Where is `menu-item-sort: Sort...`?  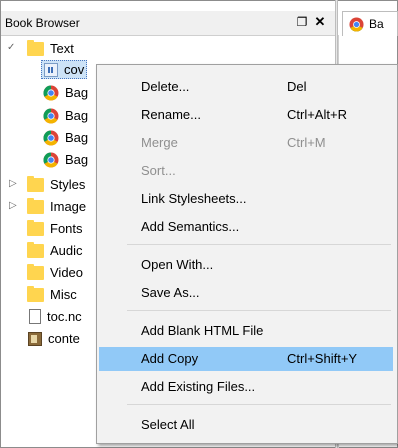 menu-item-sort: Sort... is located at coordinates (246, 171).